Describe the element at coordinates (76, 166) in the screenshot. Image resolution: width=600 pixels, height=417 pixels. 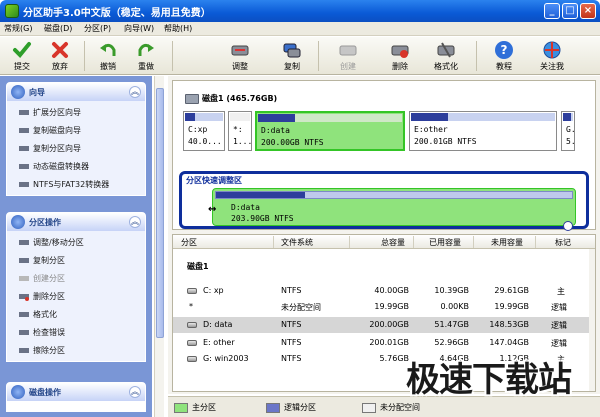
I see `wizard-item-dynamic-disk: 动态磁盘转换器` at that location.